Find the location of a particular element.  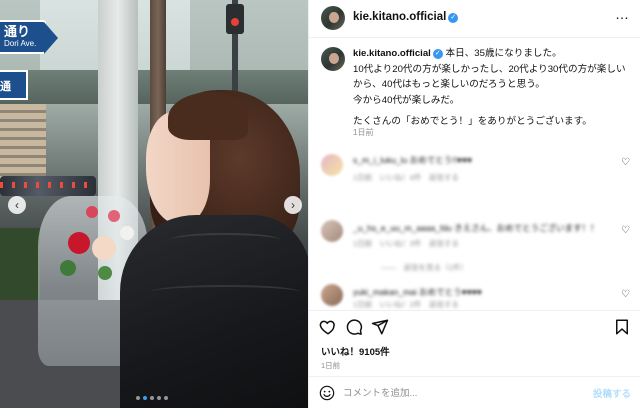

carousel-dots is located at coordinates (152, 398).